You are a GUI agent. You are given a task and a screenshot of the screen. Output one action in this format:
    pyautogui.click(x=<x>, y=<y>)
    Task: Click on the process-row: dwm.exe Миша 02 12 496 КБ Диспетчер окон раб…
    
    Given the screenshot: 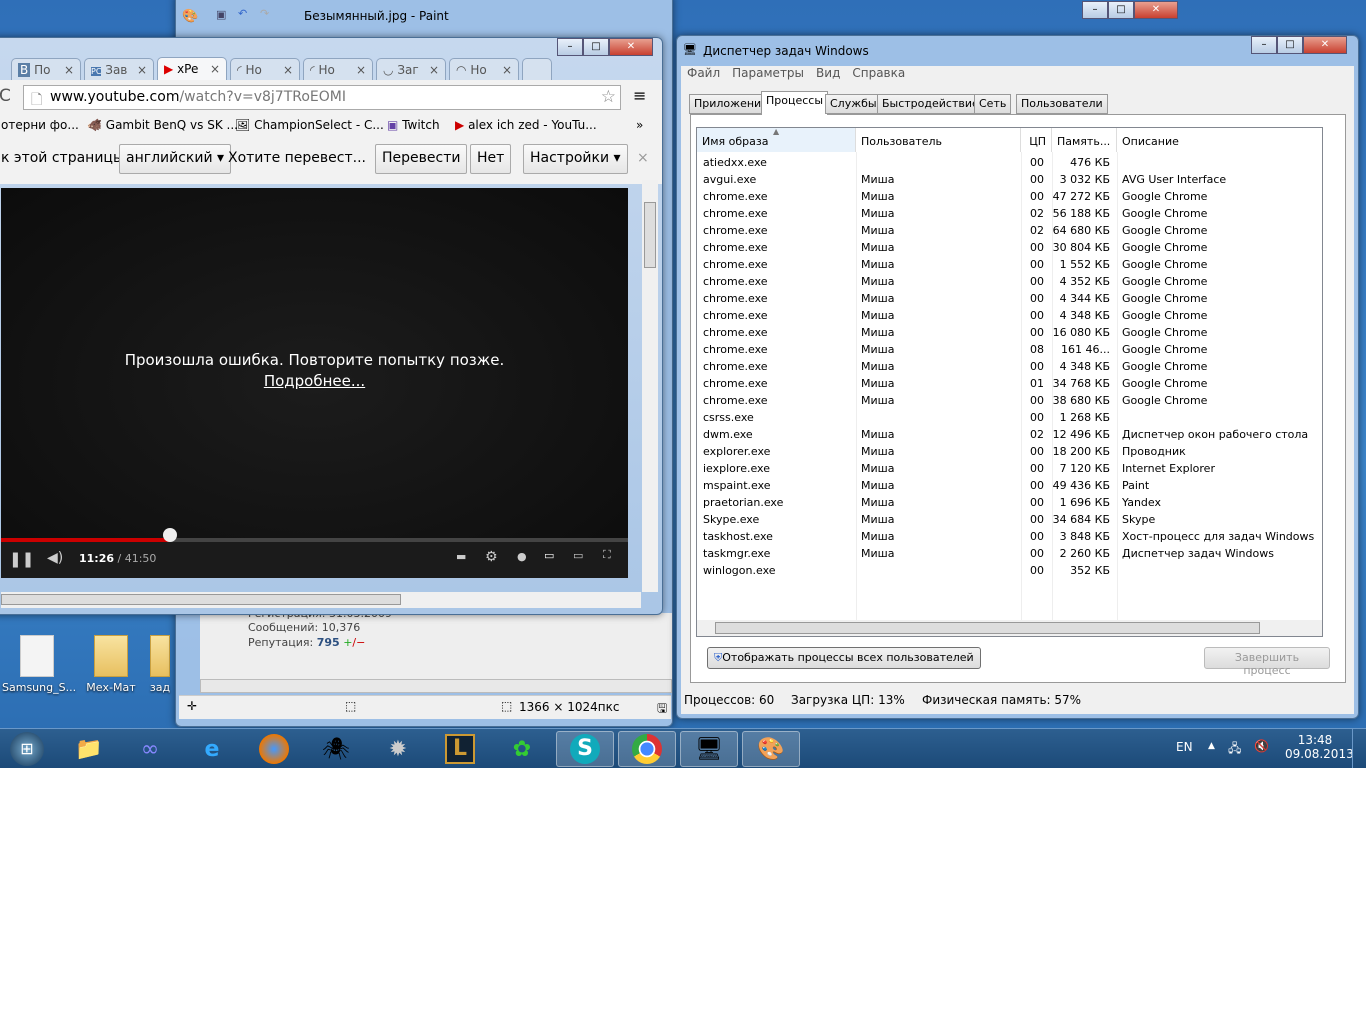 What is the action you would take?
    pyautogui.click(x=1009, y=434)
    